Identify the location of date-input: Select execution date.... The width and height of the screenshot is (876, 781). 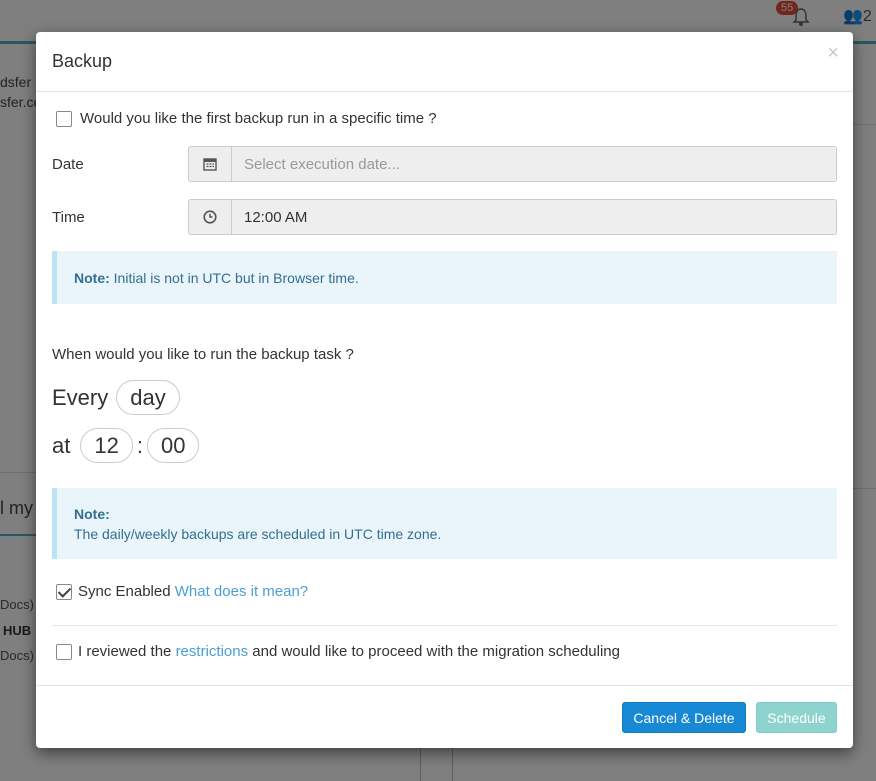
(534, 164).